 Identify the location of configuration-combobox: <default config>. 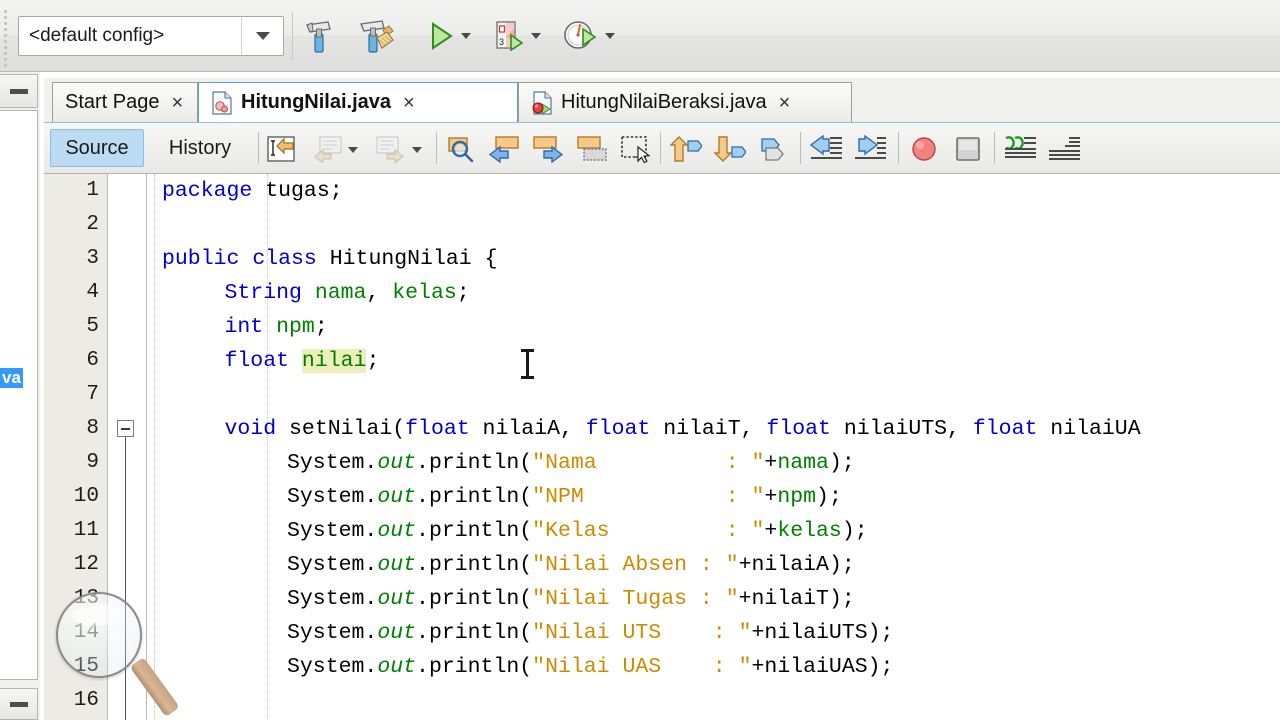
(151, 36).